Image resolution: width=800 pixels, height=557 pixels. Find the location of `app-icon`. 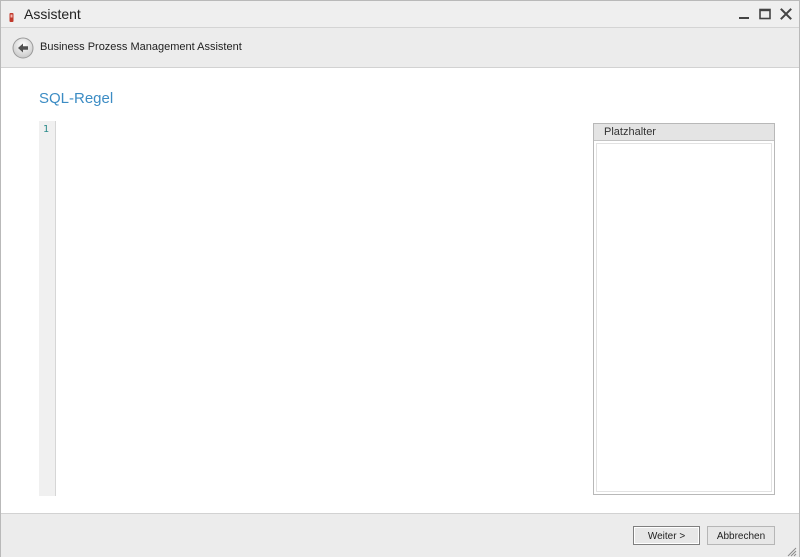

app-icon is located at coordinates (11, 15).